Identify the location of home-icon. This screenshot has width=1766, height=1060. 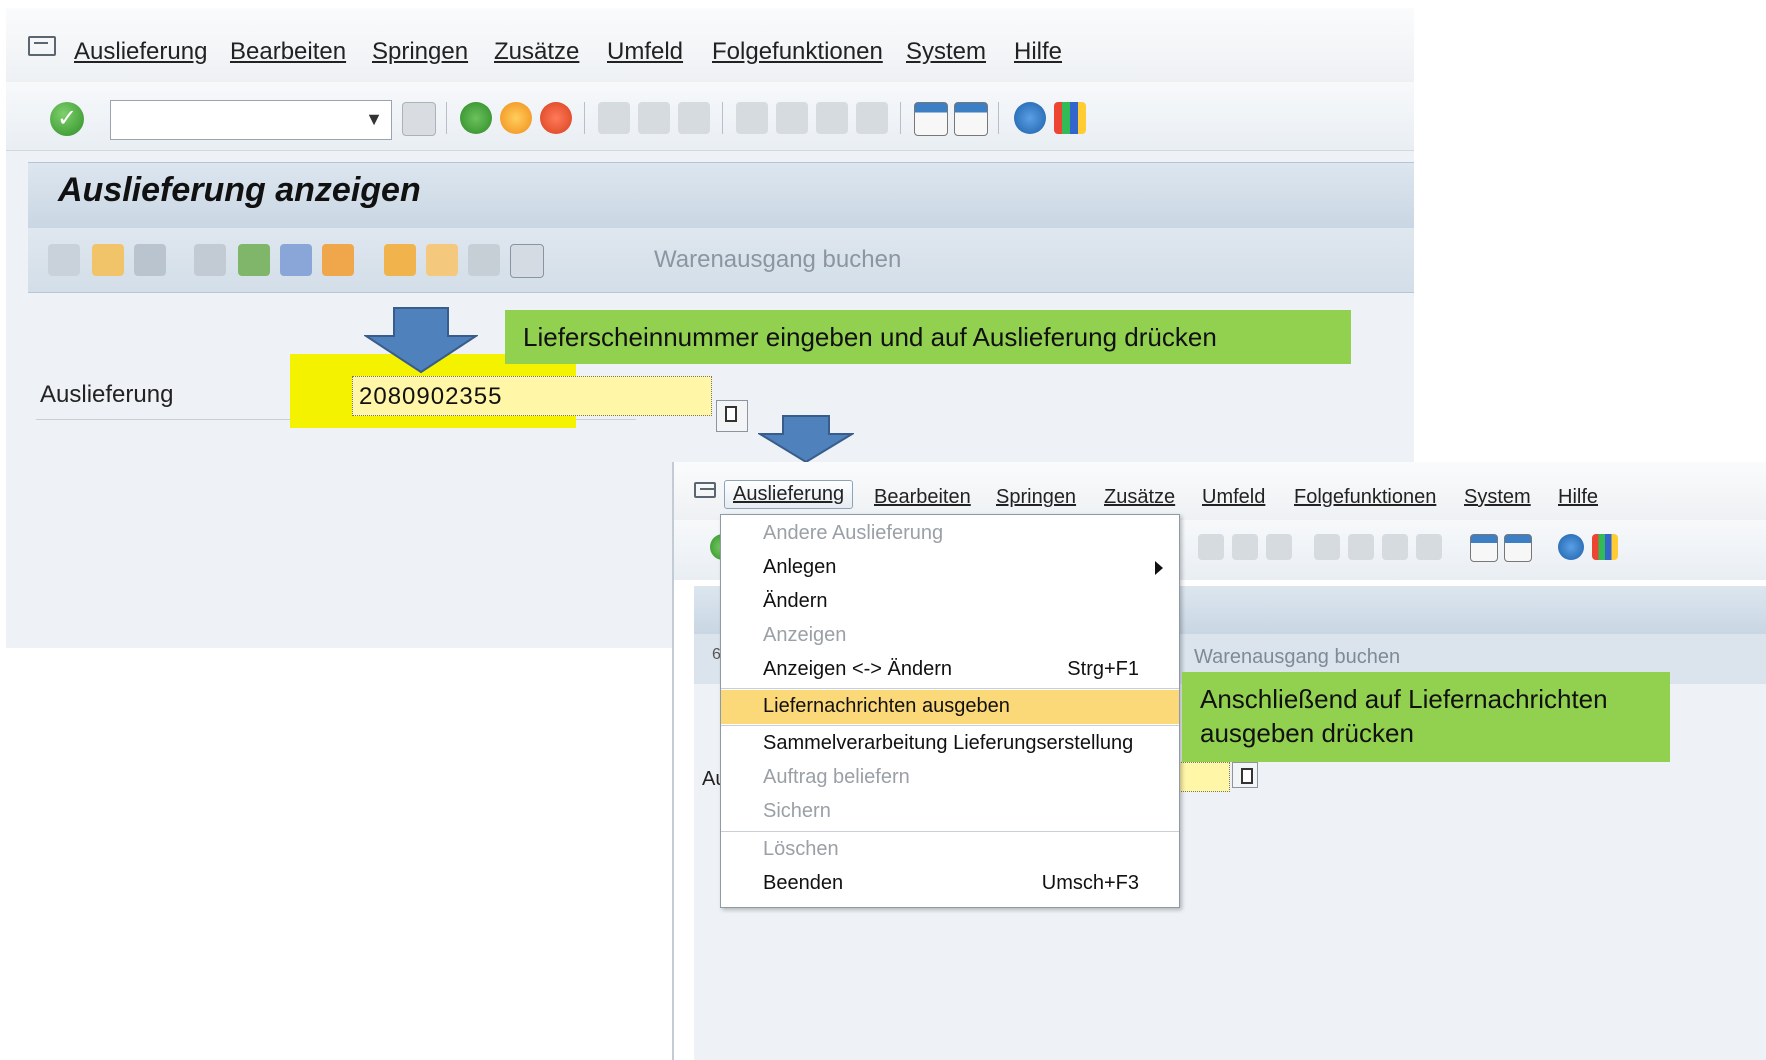
(484, 260).